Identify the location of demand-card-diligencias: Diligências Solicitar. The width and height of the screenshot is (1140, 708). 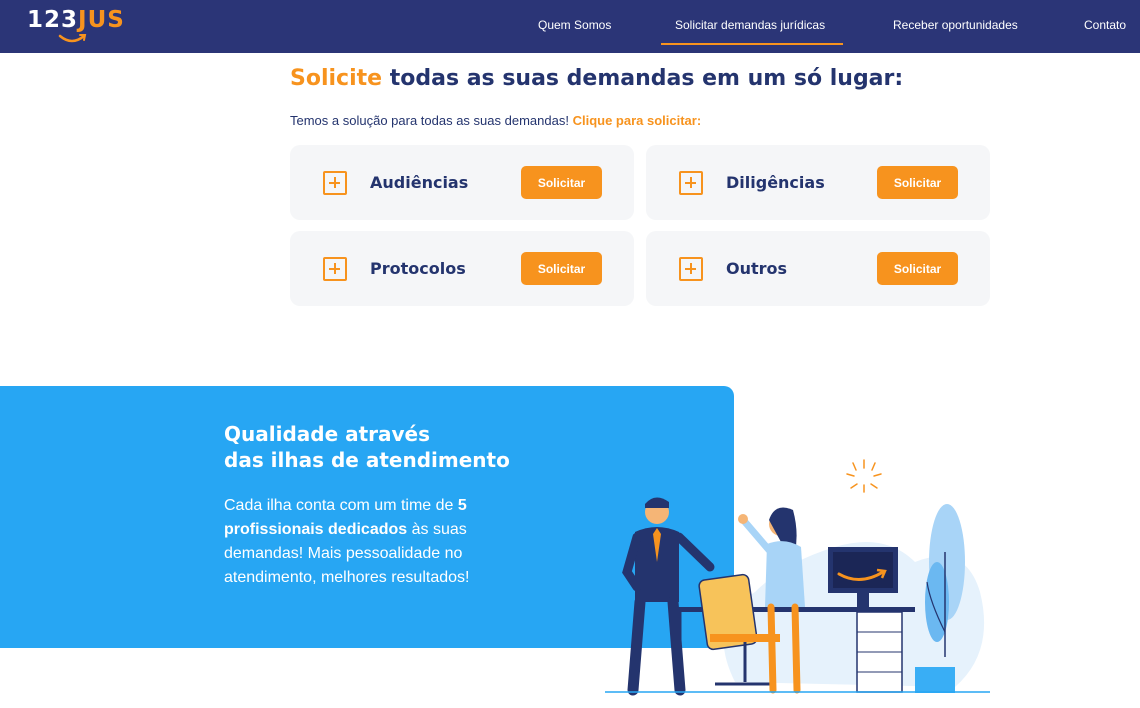
(818, 182).